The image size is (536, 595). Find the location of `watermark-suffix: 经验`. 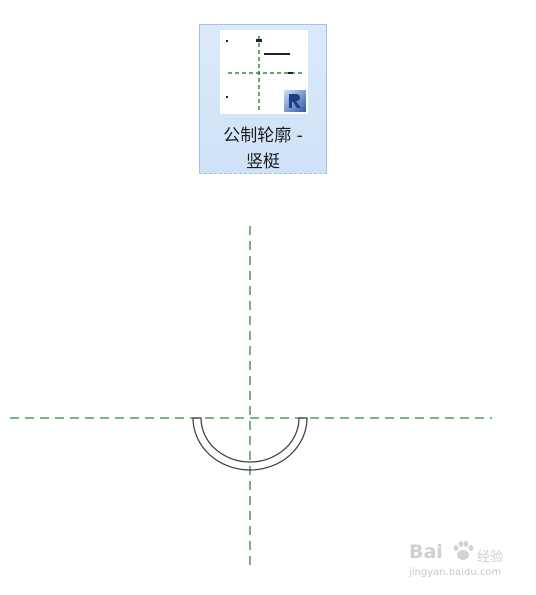

watermark-suffix: 经验 is located at coordinates (490, 557).